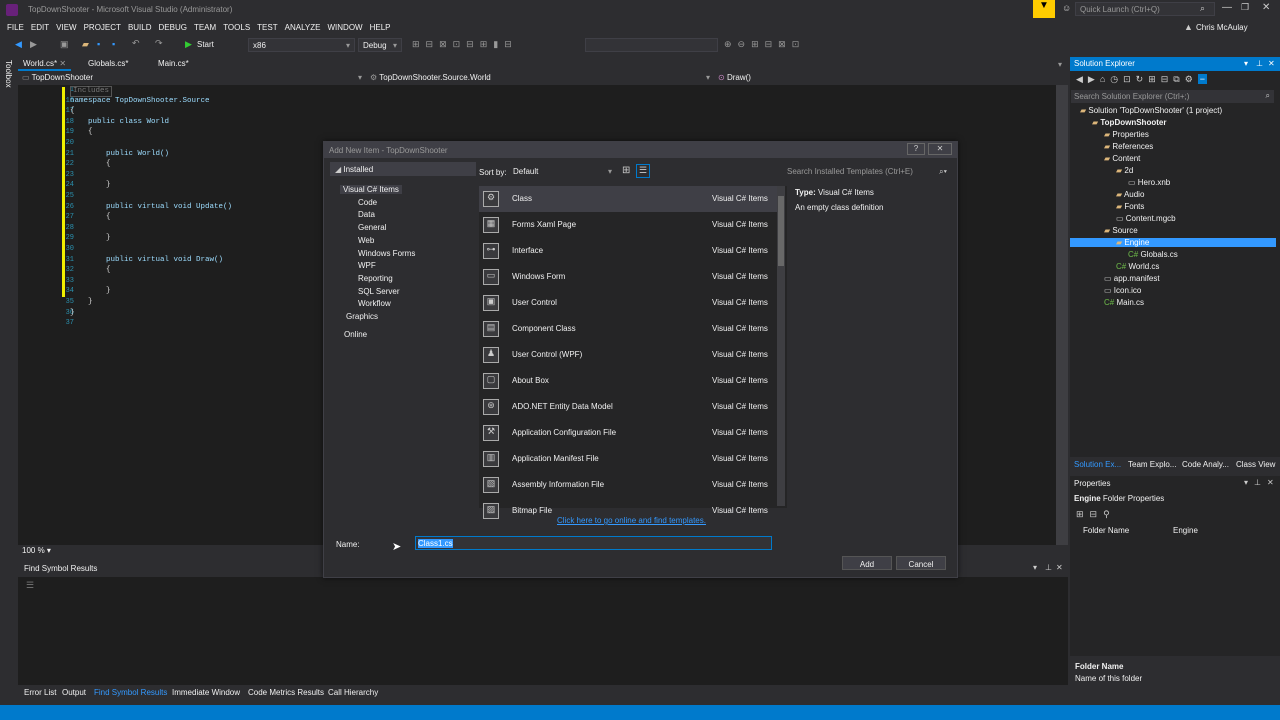  Describe the element at coordinates (921, 563) in the screenshot. I see `cancel-button: Cancel` at that location.